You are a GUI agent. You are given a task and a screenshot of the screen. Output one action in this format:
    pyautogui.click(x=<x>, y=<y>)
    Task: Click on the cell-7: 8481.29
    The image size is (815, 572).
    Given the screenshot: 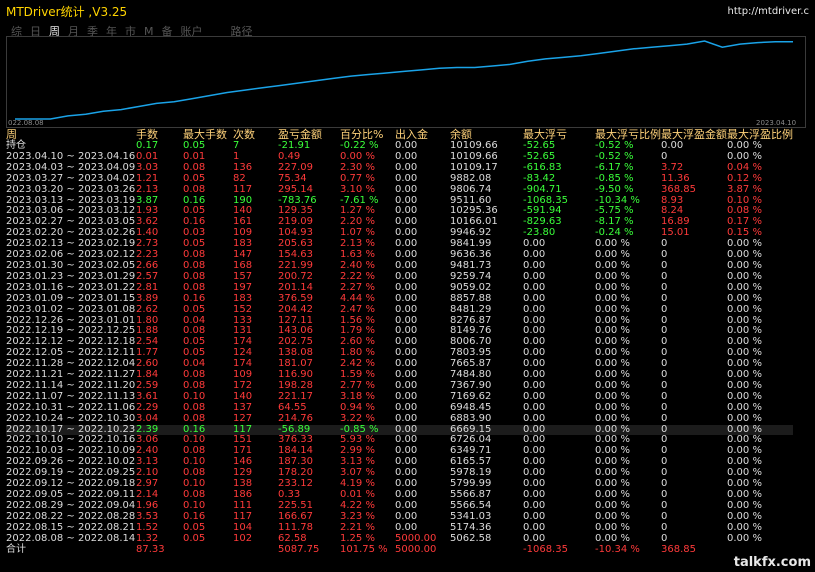 What is the action you would take?
    pyautogui.click(x=471, y=309)
    